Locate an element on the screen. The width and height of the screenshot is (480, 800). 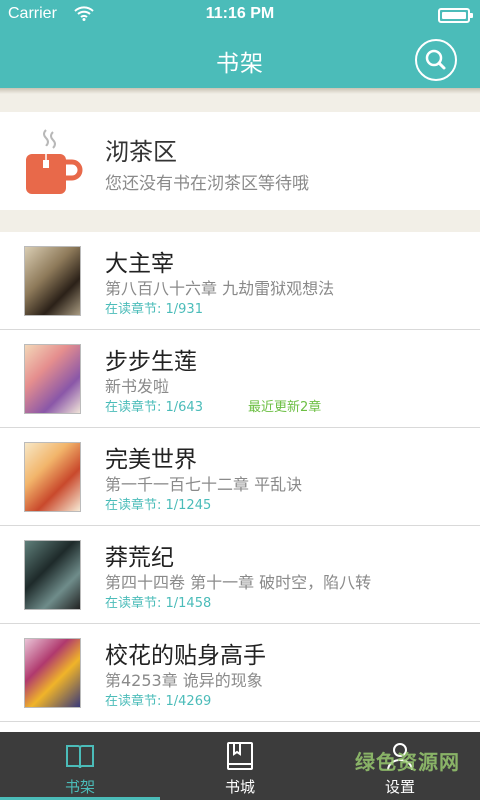
book-item: 校花的贴身高手 第4253章 诡异的现象 在读章节: 1/4269 is located at coordinates (240, 673).